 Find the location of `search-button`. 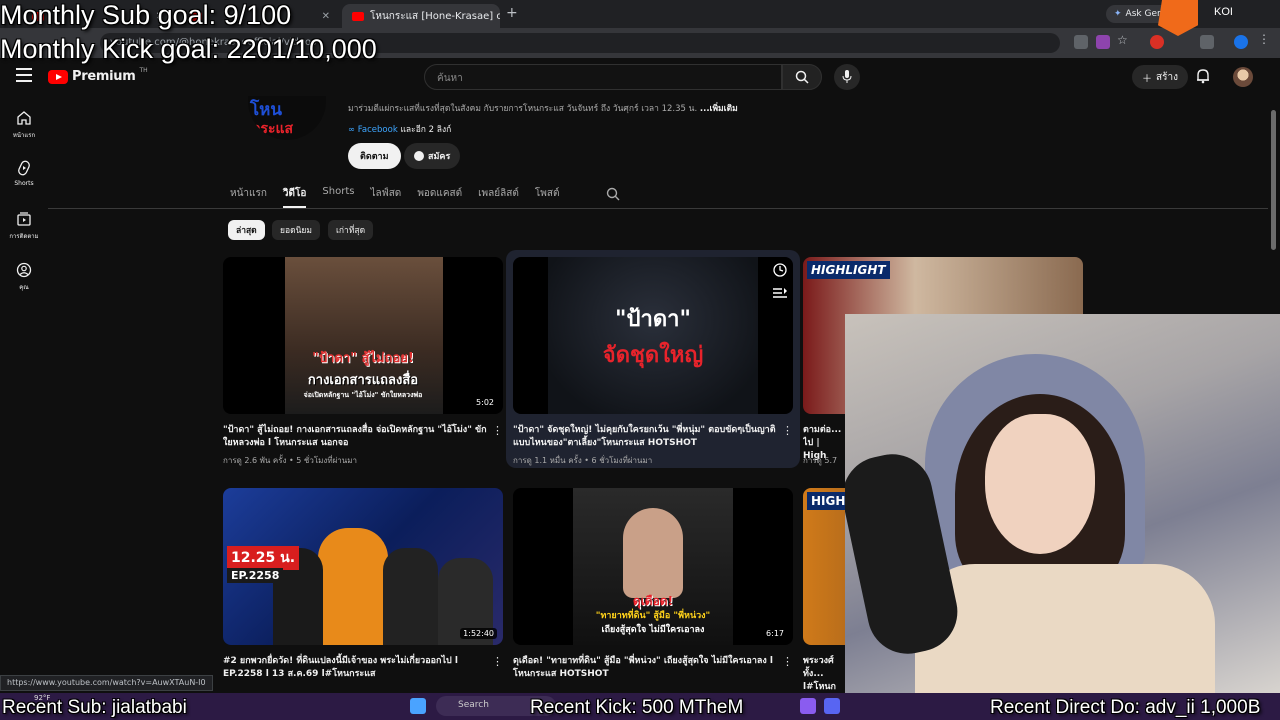

search-button is located at coordinates (802, 77).